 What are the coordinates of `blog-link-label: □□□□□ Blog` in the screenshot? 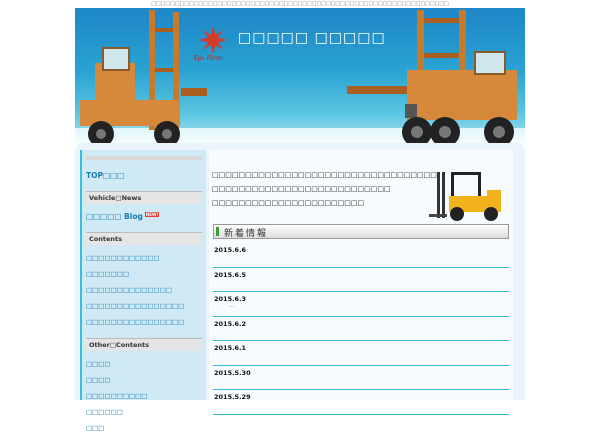 It's located at (114, 216).